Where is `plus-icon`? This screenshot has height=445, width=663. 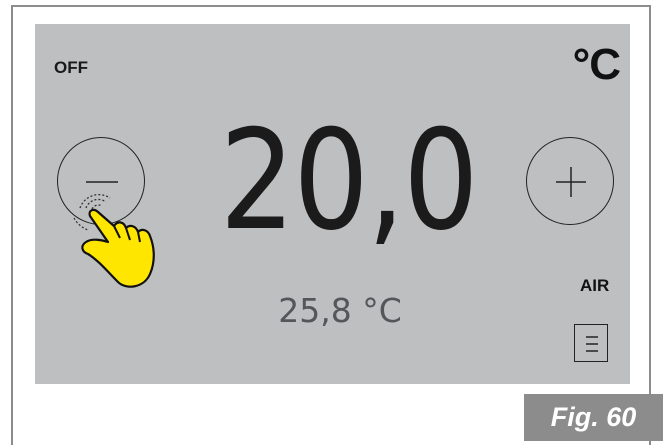
plus-icon is located at coordinates (571, 182).